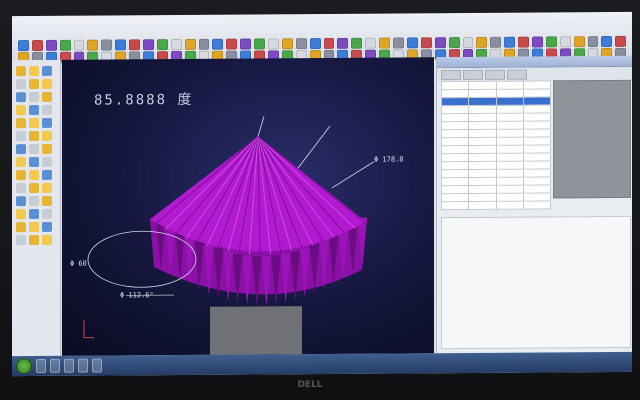 This screenshot has height=400, width=640. Describe the element at coordinates (455, 93) in the screenshot. I see `table-cell` at that location.